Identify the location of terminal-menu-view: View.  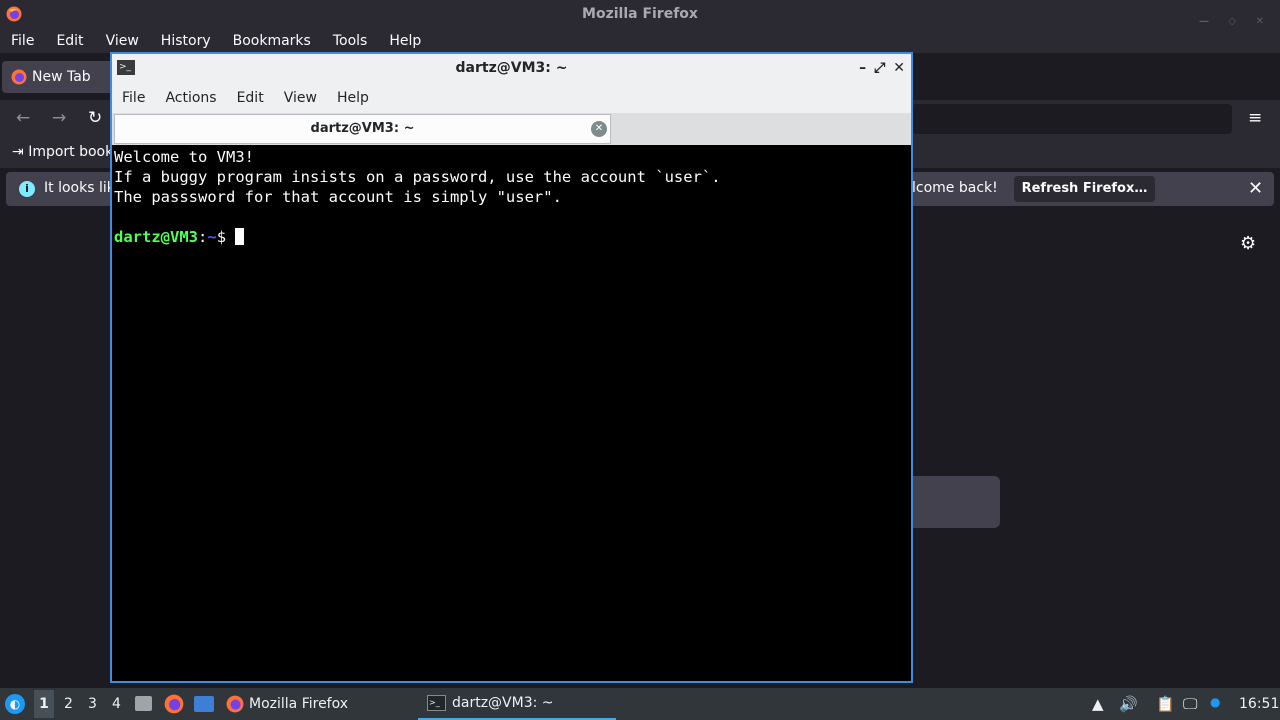
(300, 98).